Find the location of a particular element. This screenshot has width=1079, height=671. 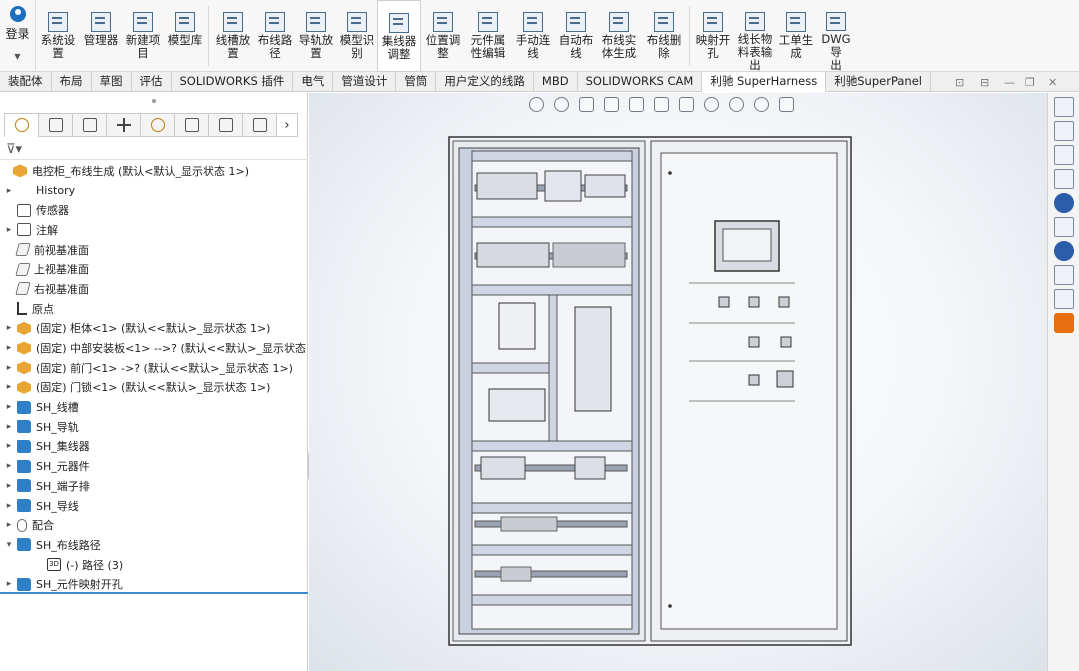

model-recognize-button: 模型识 别 is located at coordinates (357, 36).